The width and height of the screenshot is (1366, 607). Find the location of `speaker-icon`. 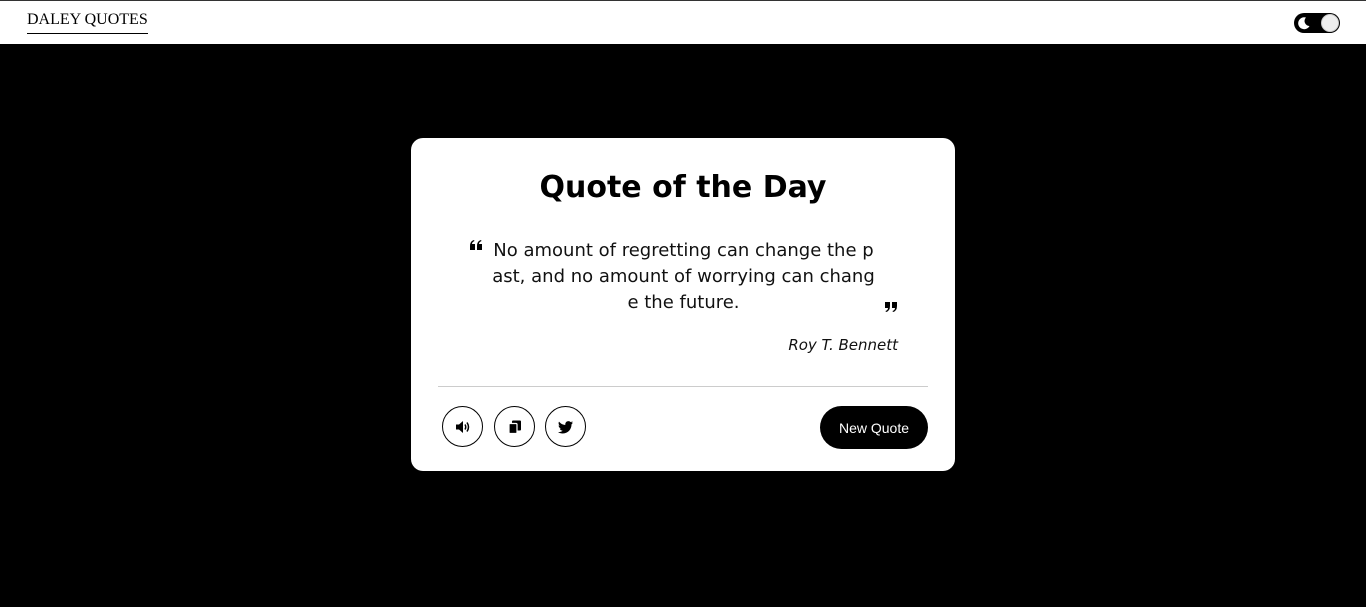

speaker-icon is located at coordinates (462, 426).